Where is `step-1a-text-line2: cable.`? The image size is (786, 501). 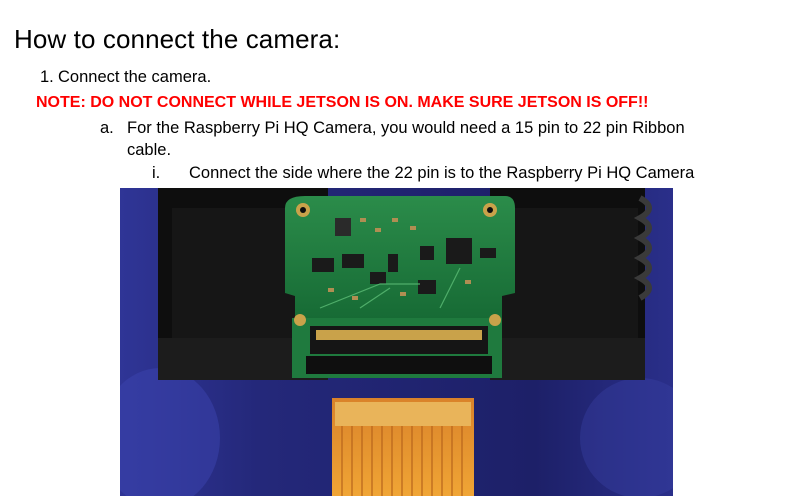 step-1a-text-line2: cable. is located at coordinates (149, 150).